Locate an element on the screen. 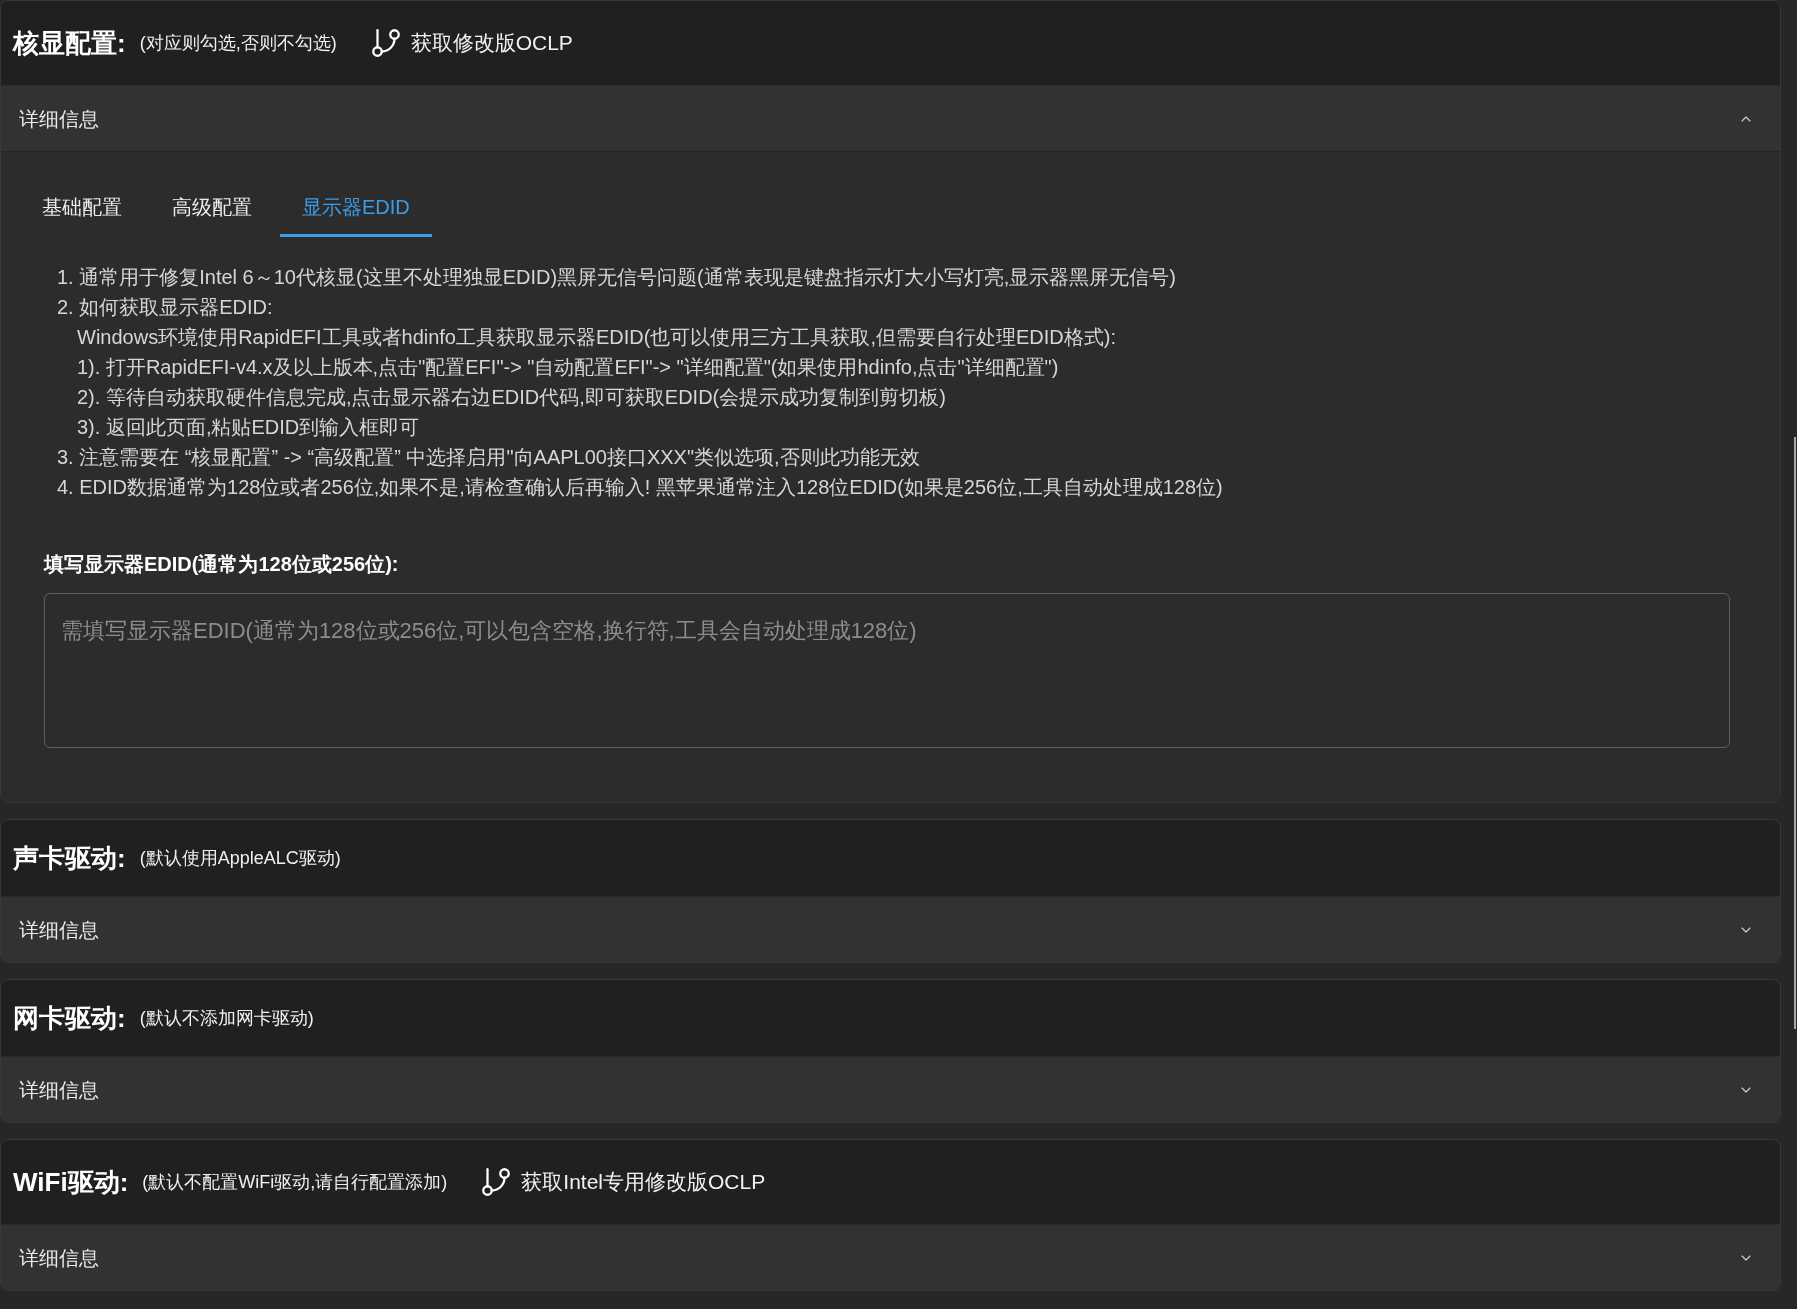 This screenshot has height=1309, width=1797. instruction-text: 2. 如何获取显示器EDID: is located at coordinates (165, 307).